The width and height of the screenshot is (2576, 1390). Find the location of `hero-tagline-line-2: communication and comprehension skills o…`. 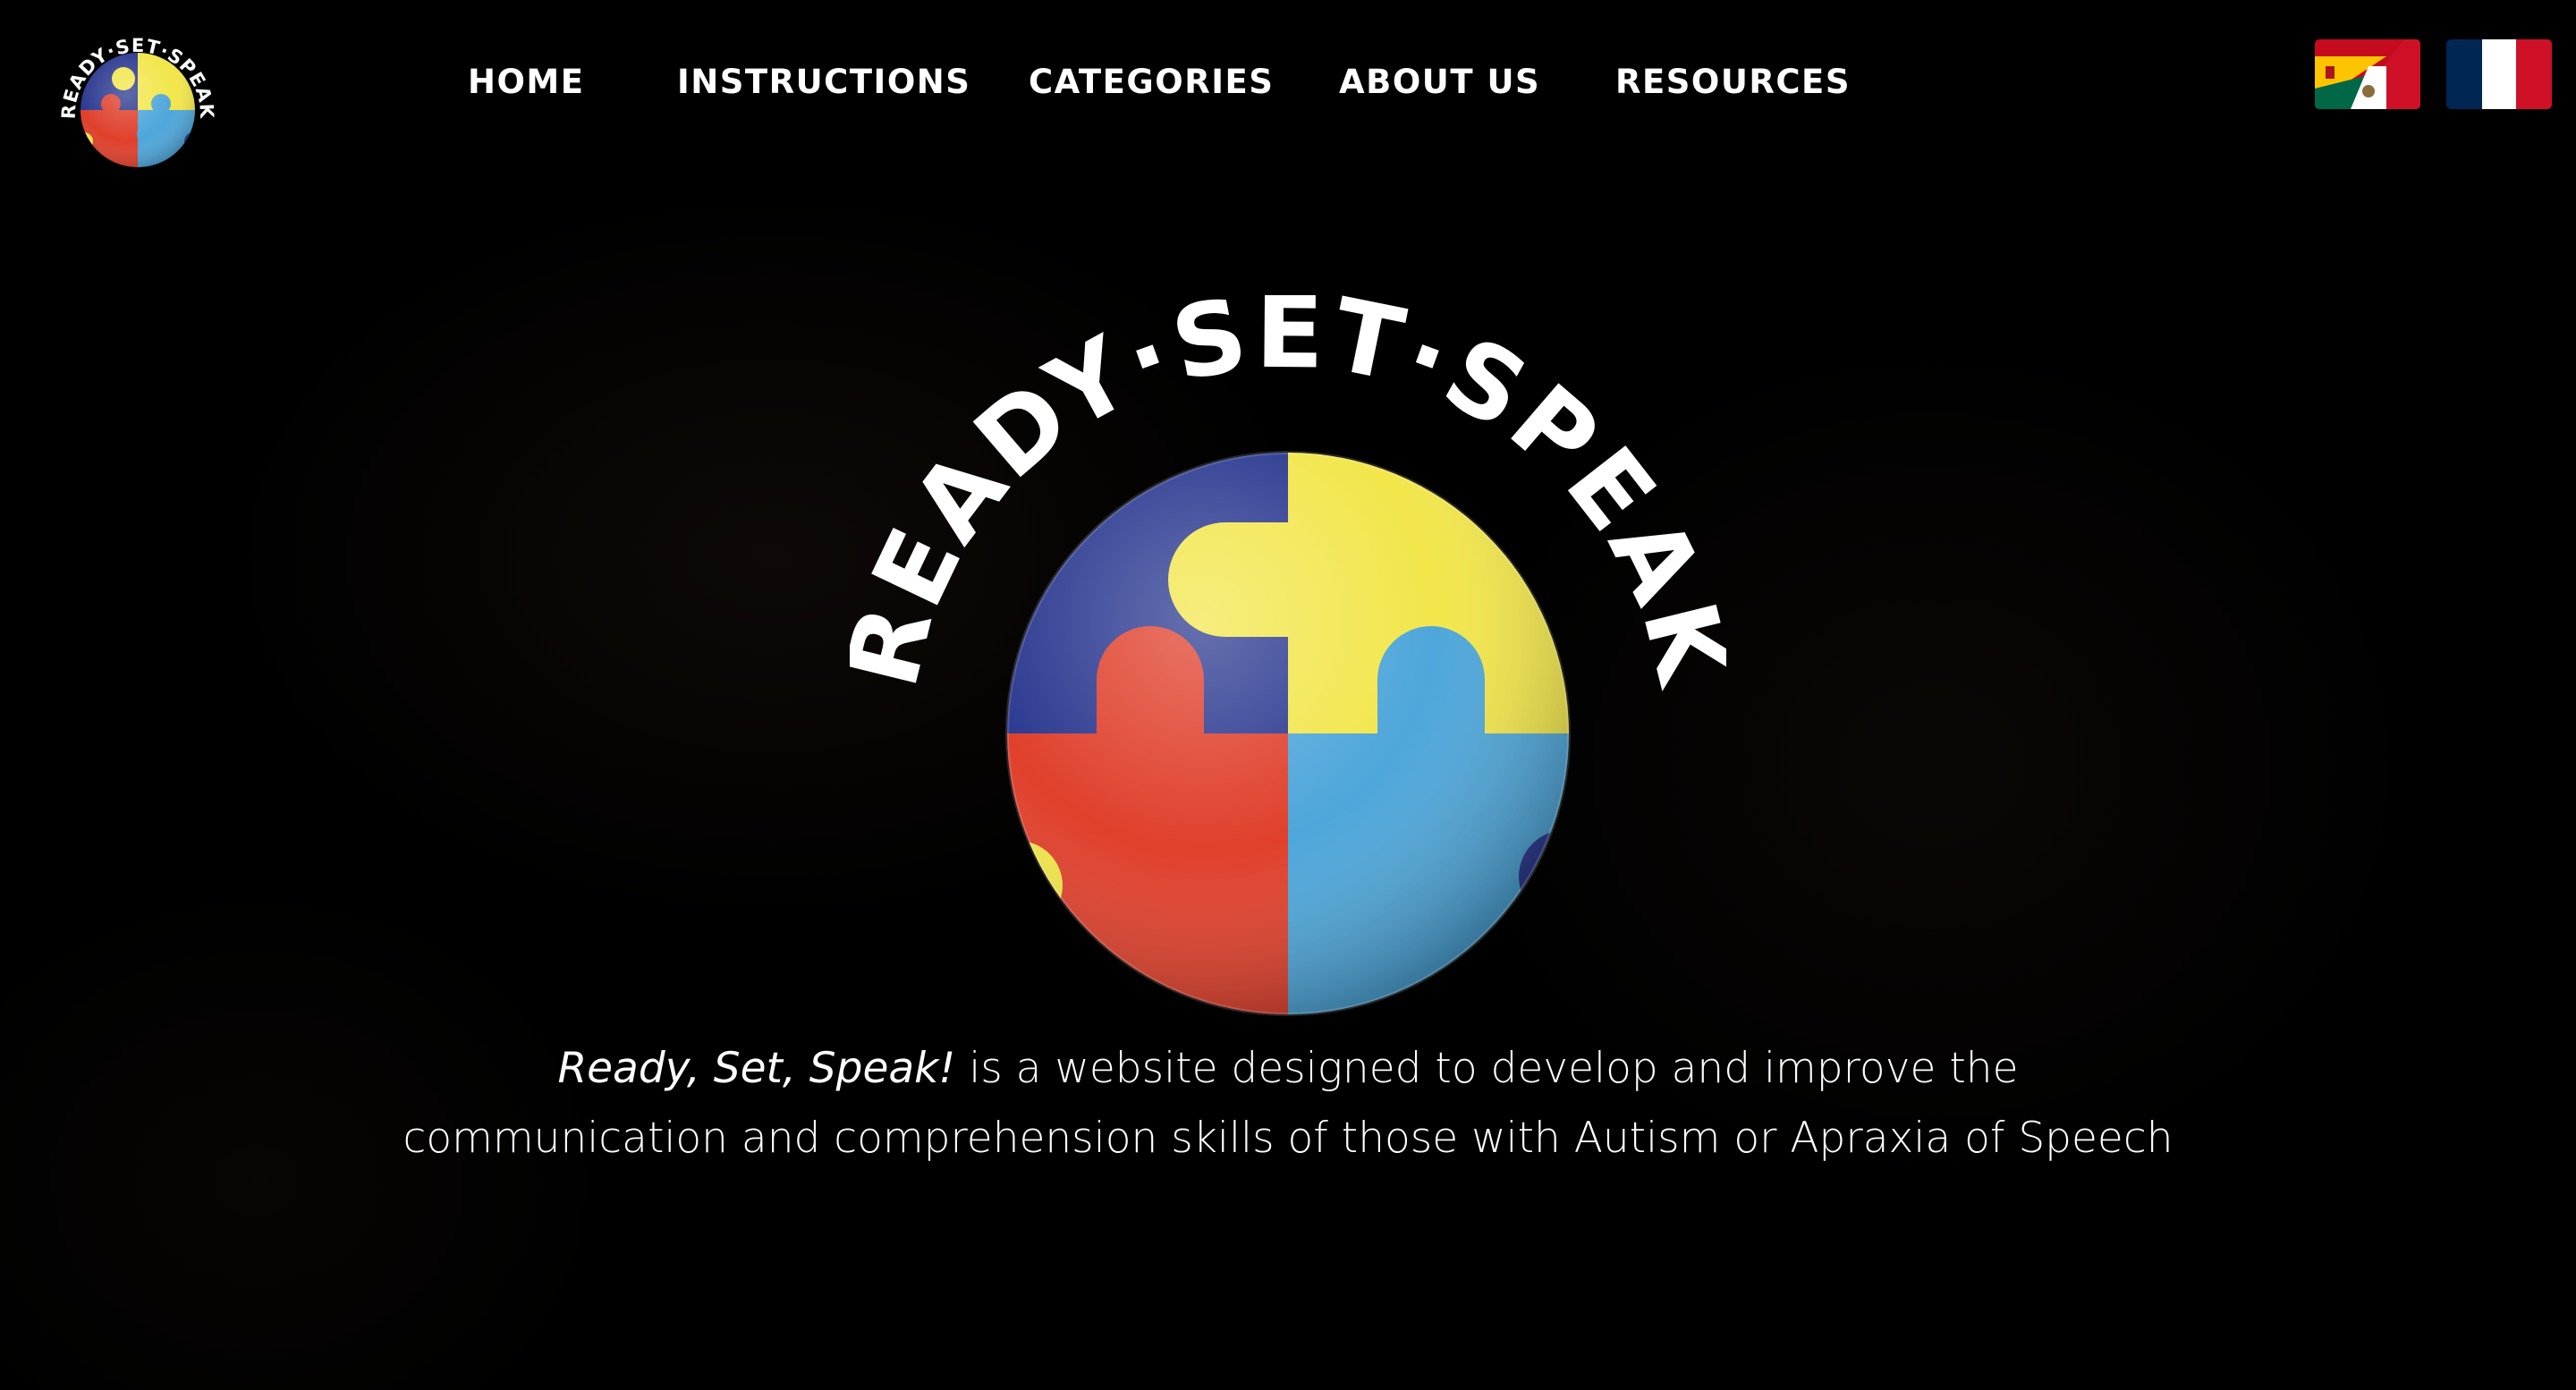

hero-tagline-line-2: communication and comprehension skills o… is located at coordinates (1288, 1138).